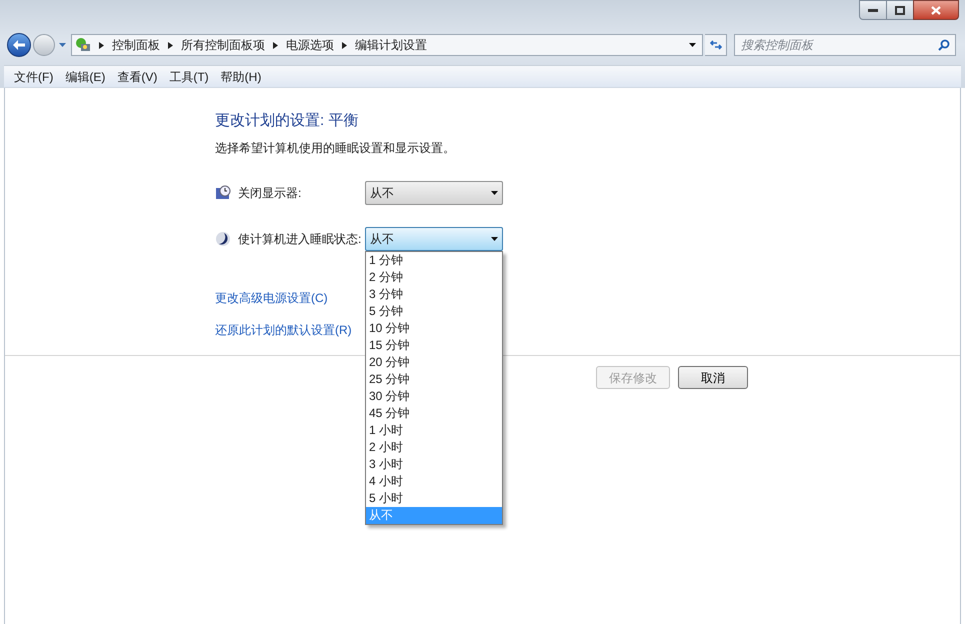 The width and height of the screenshot is (965, 624). I want to click on dropdown-option: 10 分钟, so click(434, 328).